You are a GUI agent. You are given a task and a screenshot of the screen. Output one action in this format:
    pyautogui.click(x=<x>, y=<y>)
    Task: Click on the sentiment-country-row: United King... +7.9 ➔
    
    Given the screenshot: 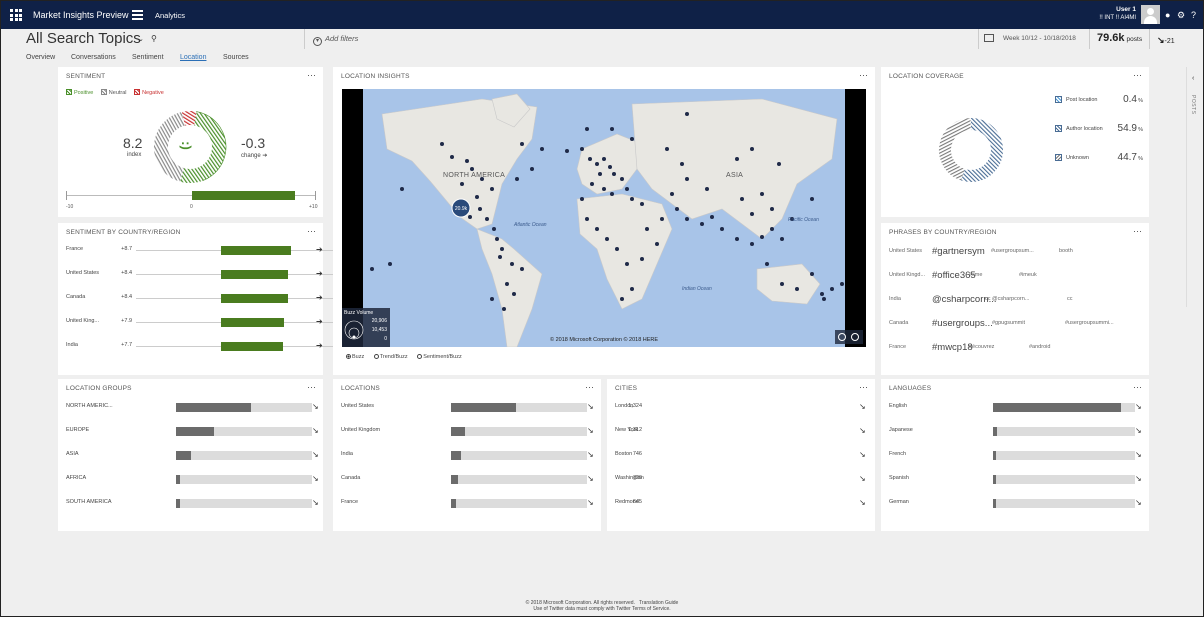 What is the action you would take?
    pyautogui.click(x=218, y=323)
    